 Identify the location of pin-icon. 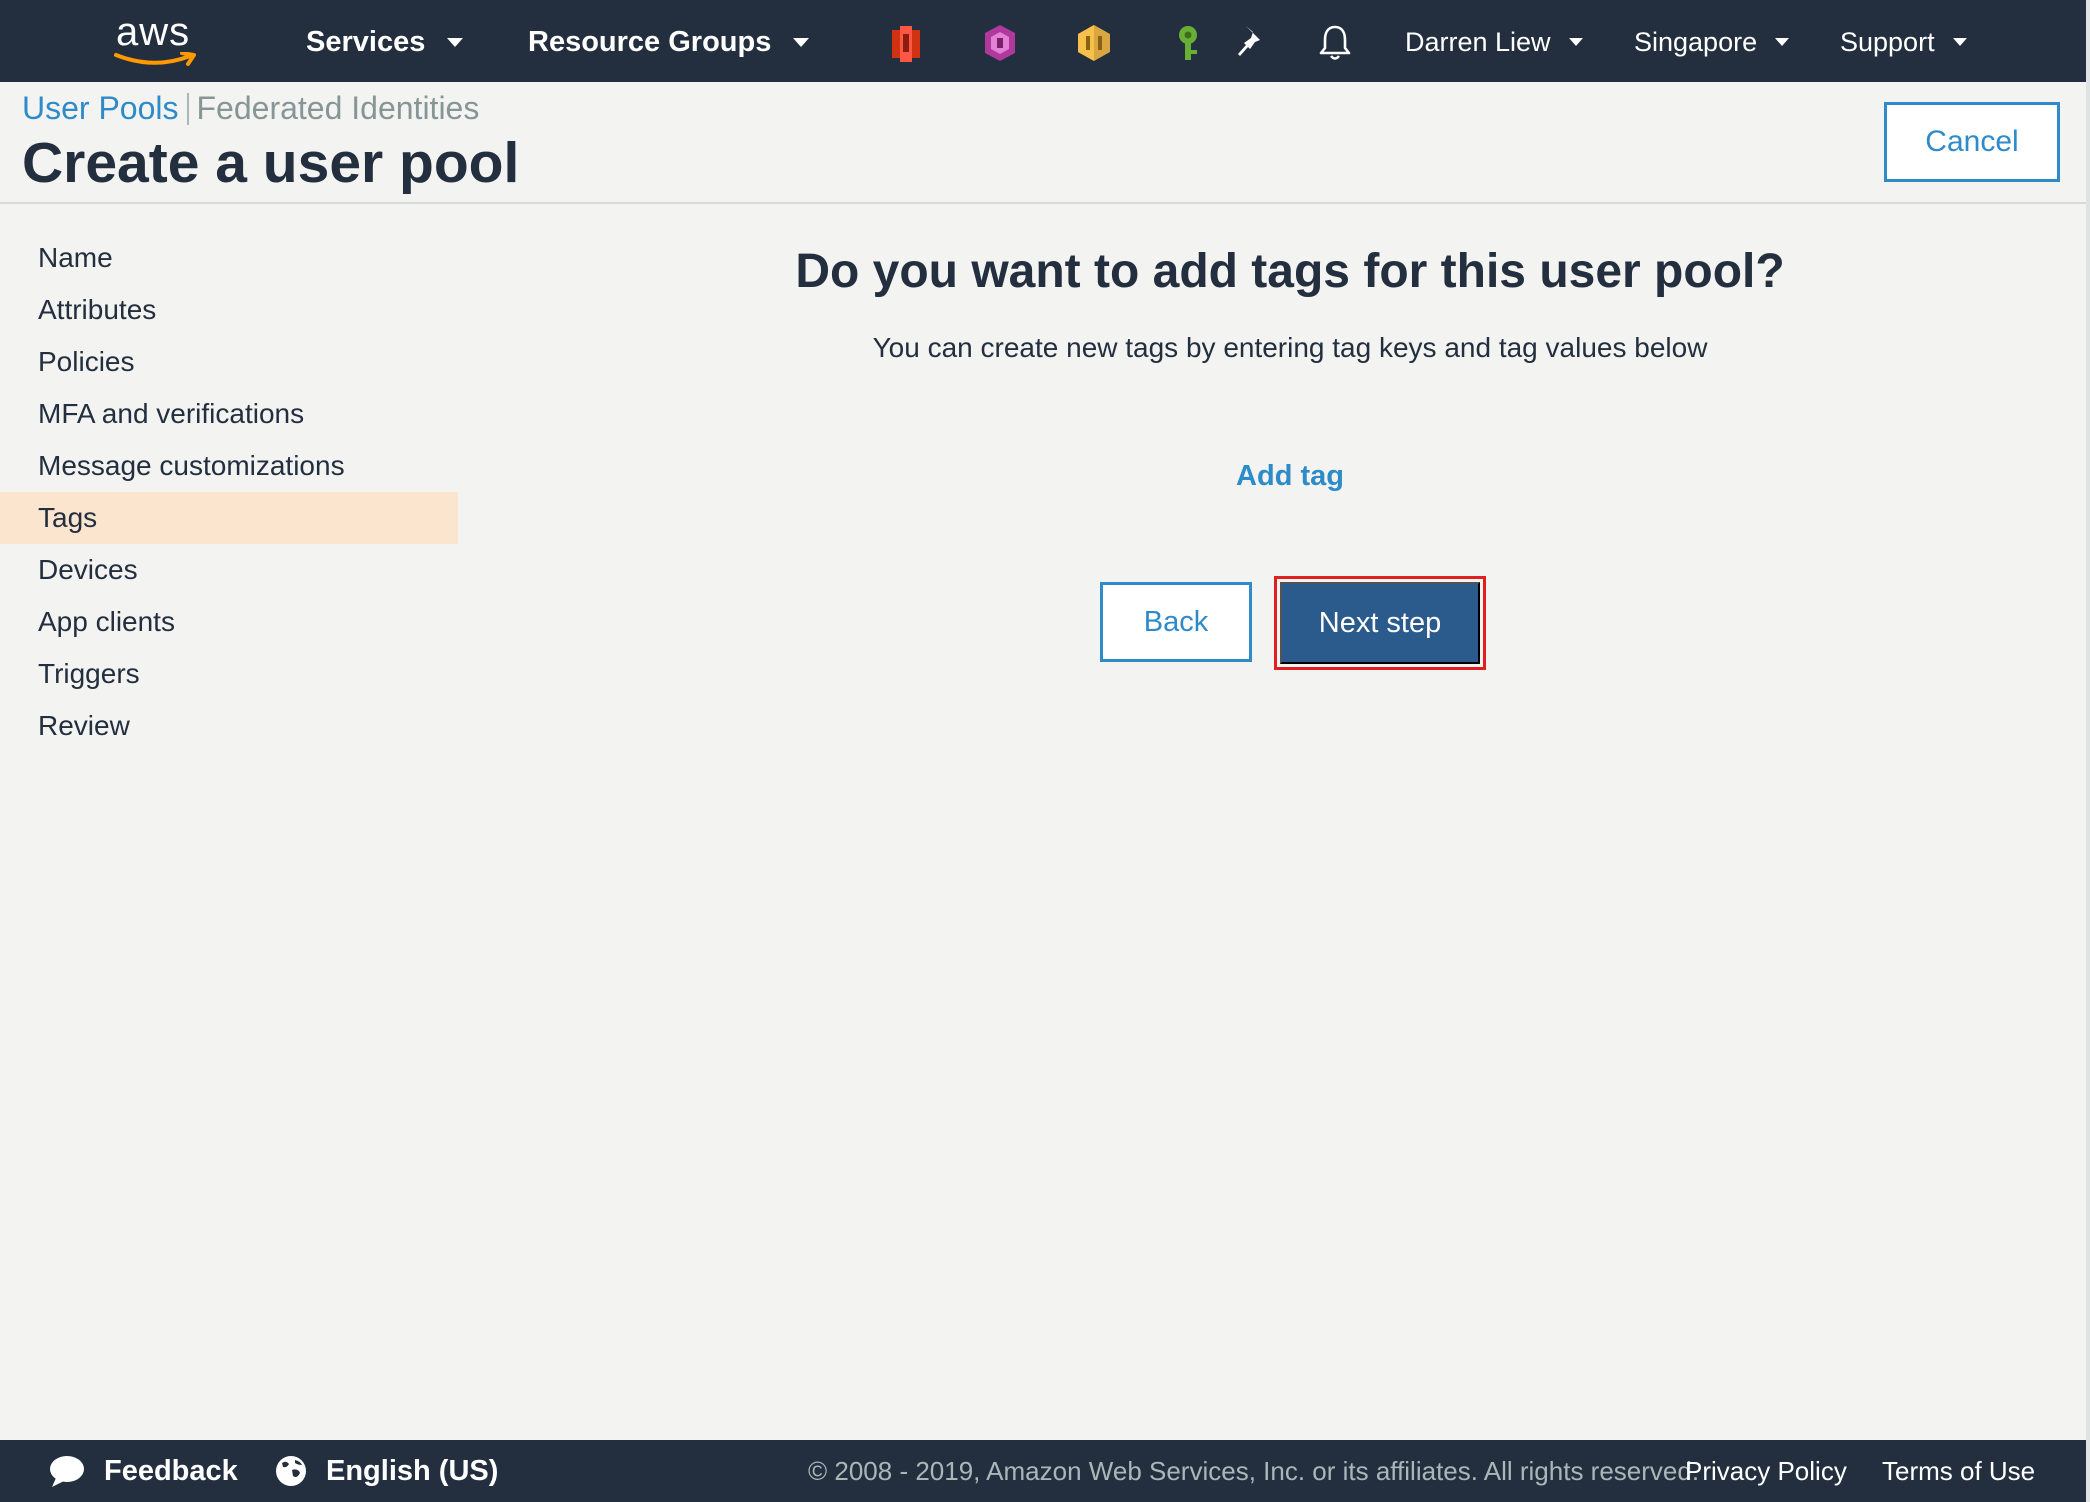
(1249, 43).